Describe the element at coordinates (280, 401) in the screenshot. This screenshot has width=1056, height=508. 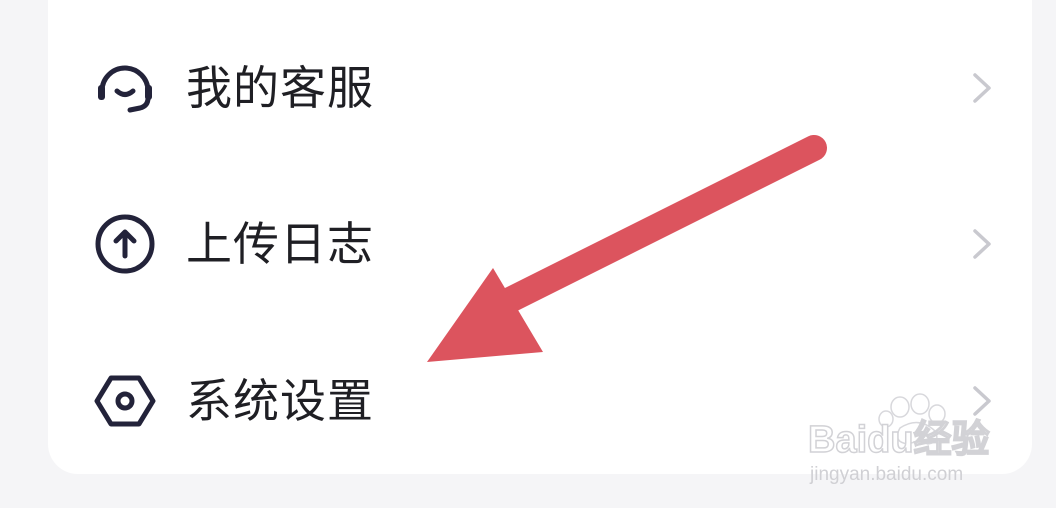
I see `menu-item-label: 系统设置` at that location.